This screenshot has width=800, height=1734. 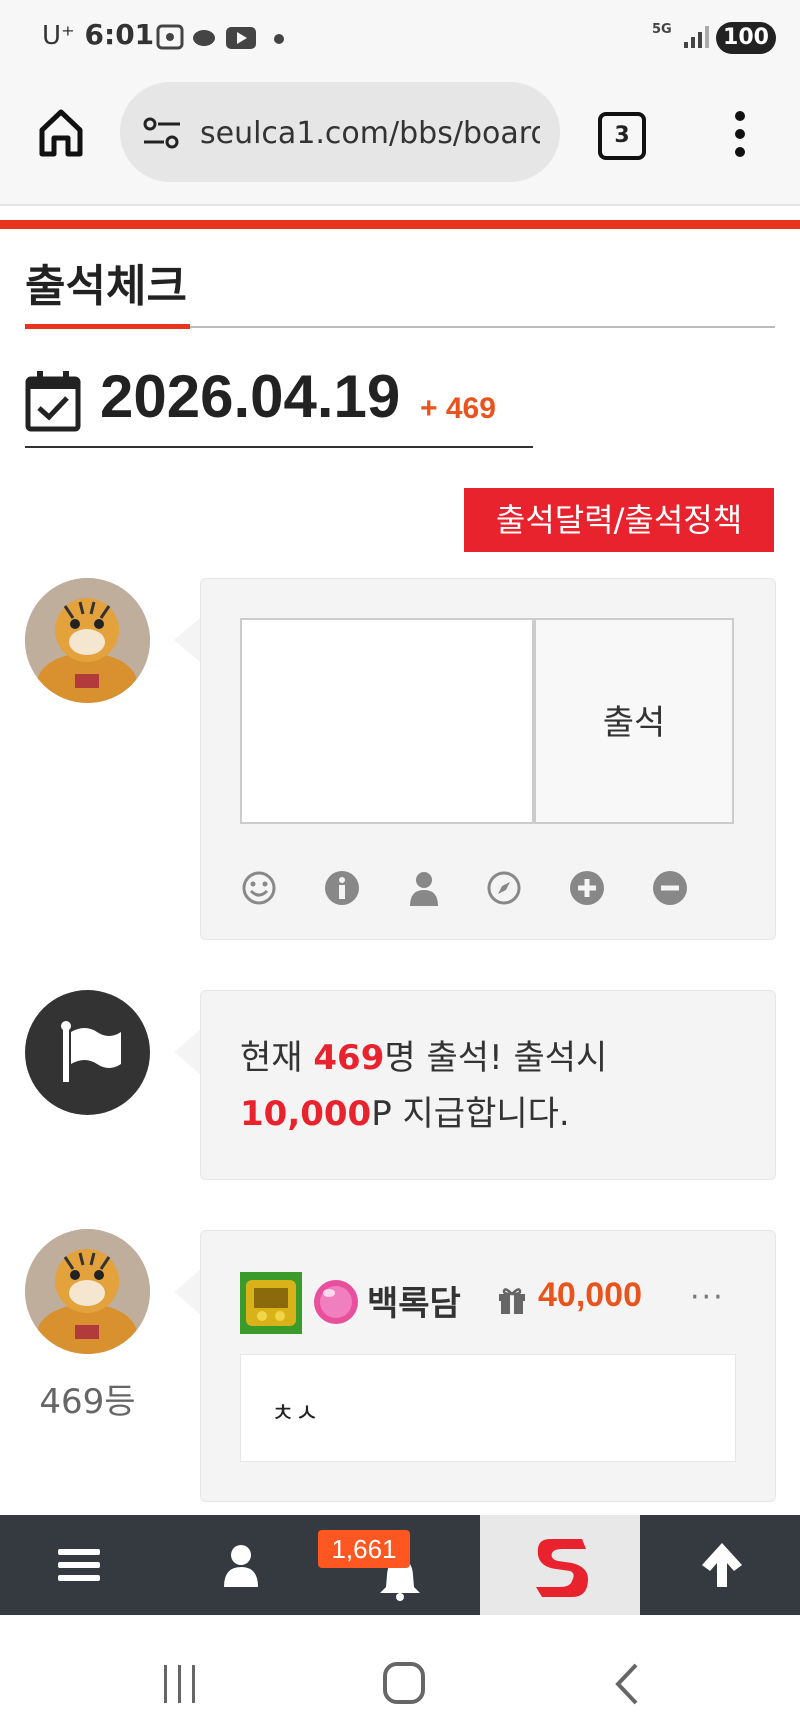 I want to click on site-settings-icon, so click(x=162, y=133).